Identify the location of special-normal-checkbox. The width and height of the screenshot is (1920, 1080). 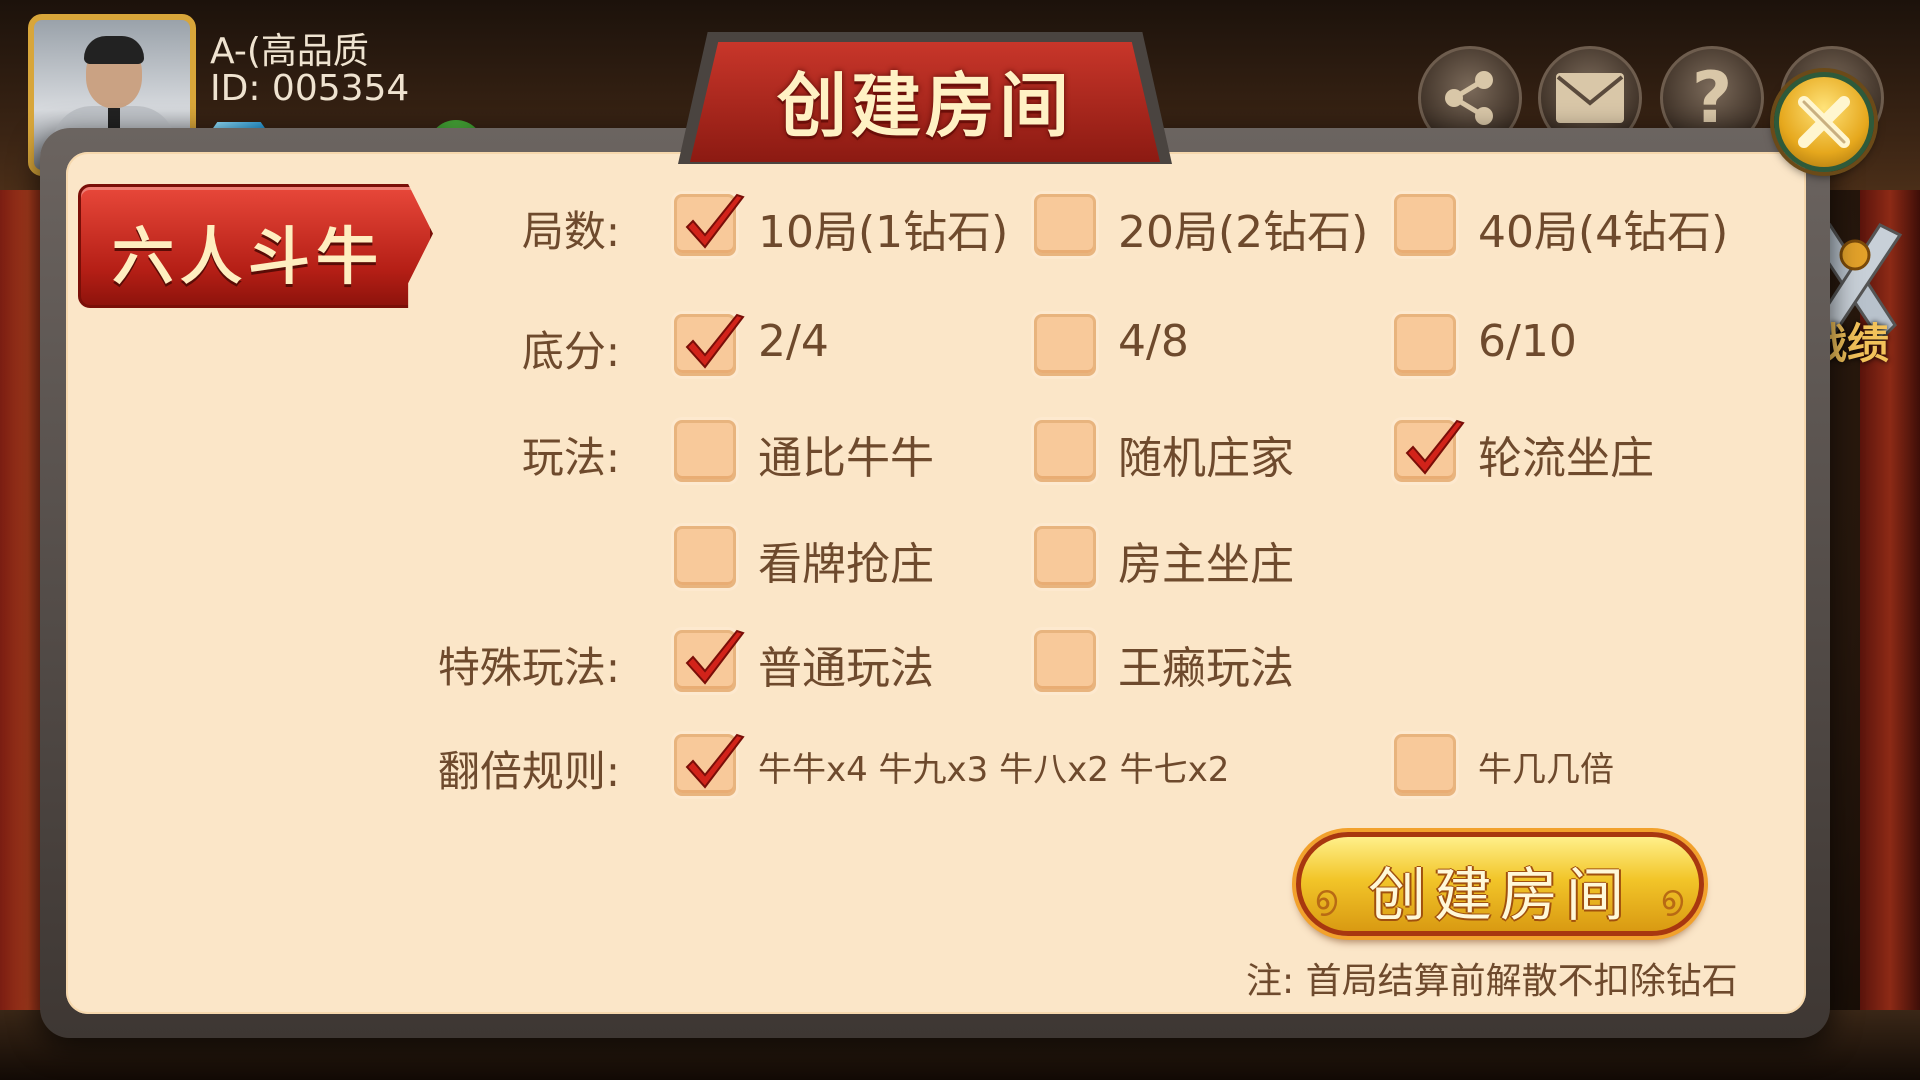
(709, 660).